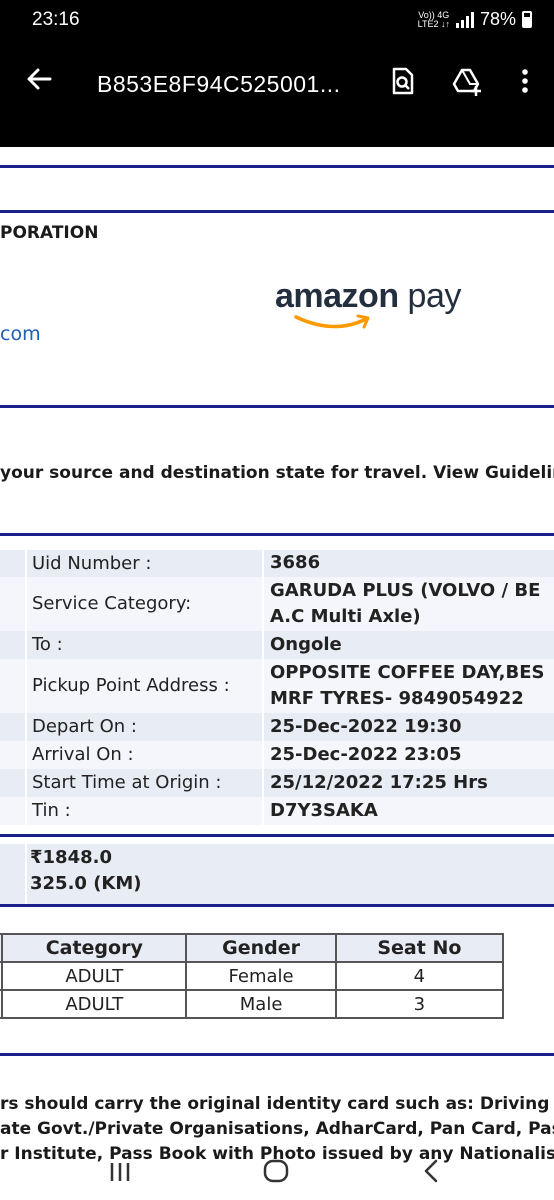 The width and height of the screenshot is (554, 1200). Describe the element at coordinates (433, 19) in the screenshot. I see `network-indicator: Vo)) 4G LTE2 ↓↑` at that location.